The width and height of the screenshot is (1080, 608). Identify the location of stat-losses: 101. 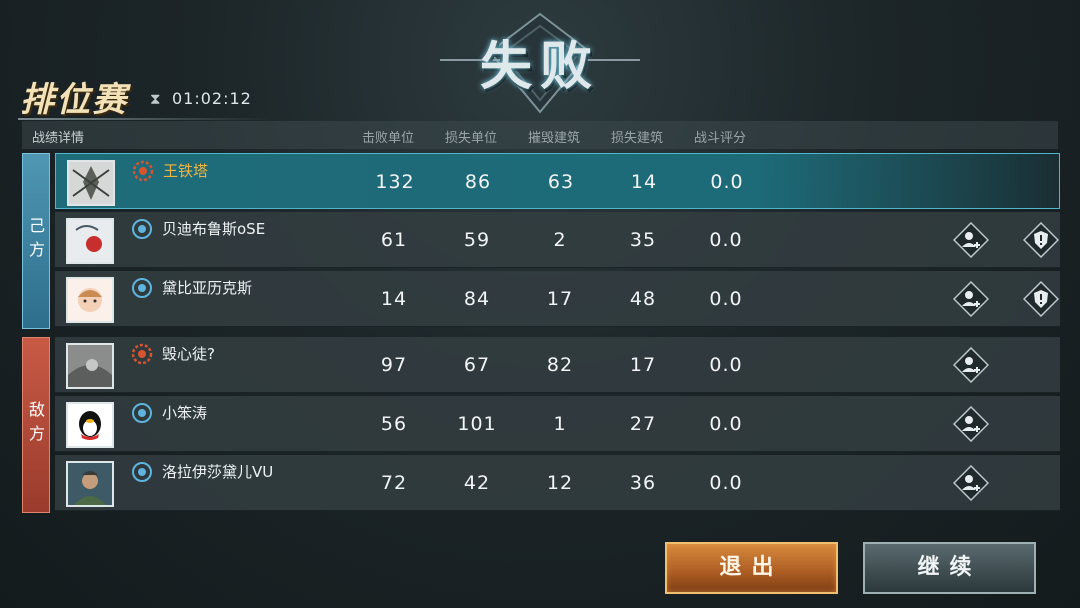
(477, 424).